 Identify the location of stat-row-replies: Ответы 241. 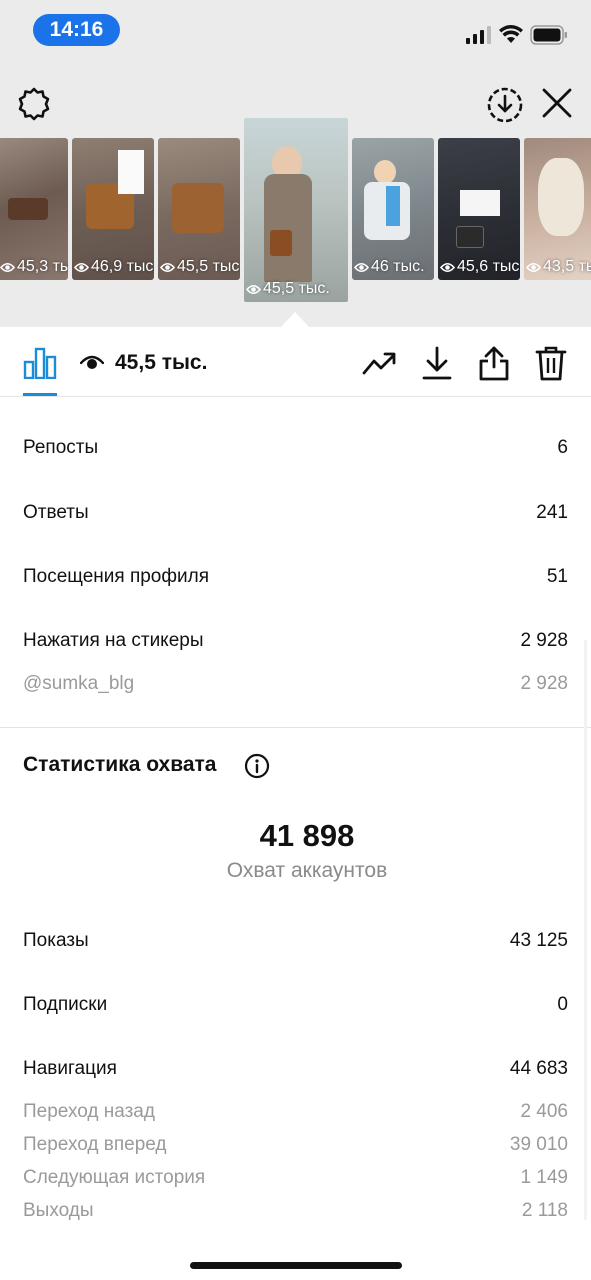
(295, 513).